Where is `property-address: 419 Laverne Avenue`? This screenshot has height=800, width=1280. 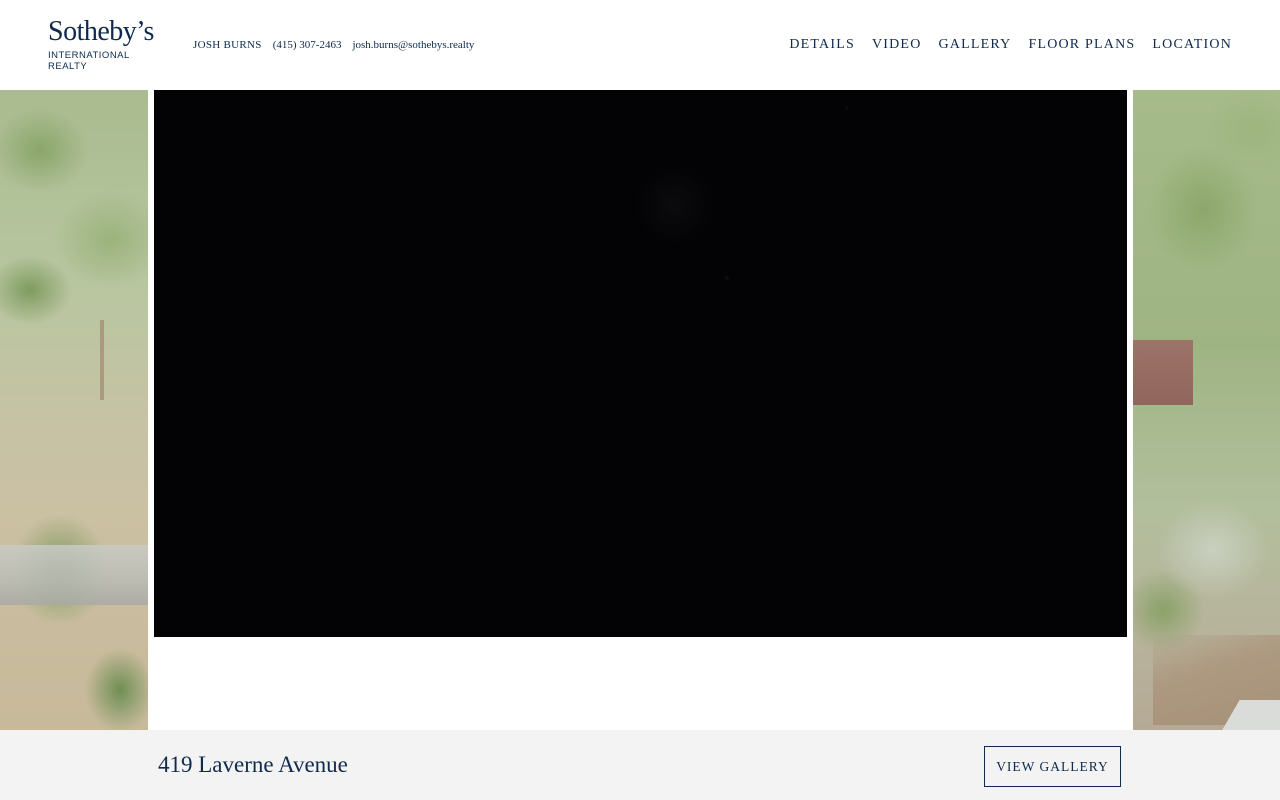
property-address: 419 Laverne Avenue is located at coordinates (253, 764).